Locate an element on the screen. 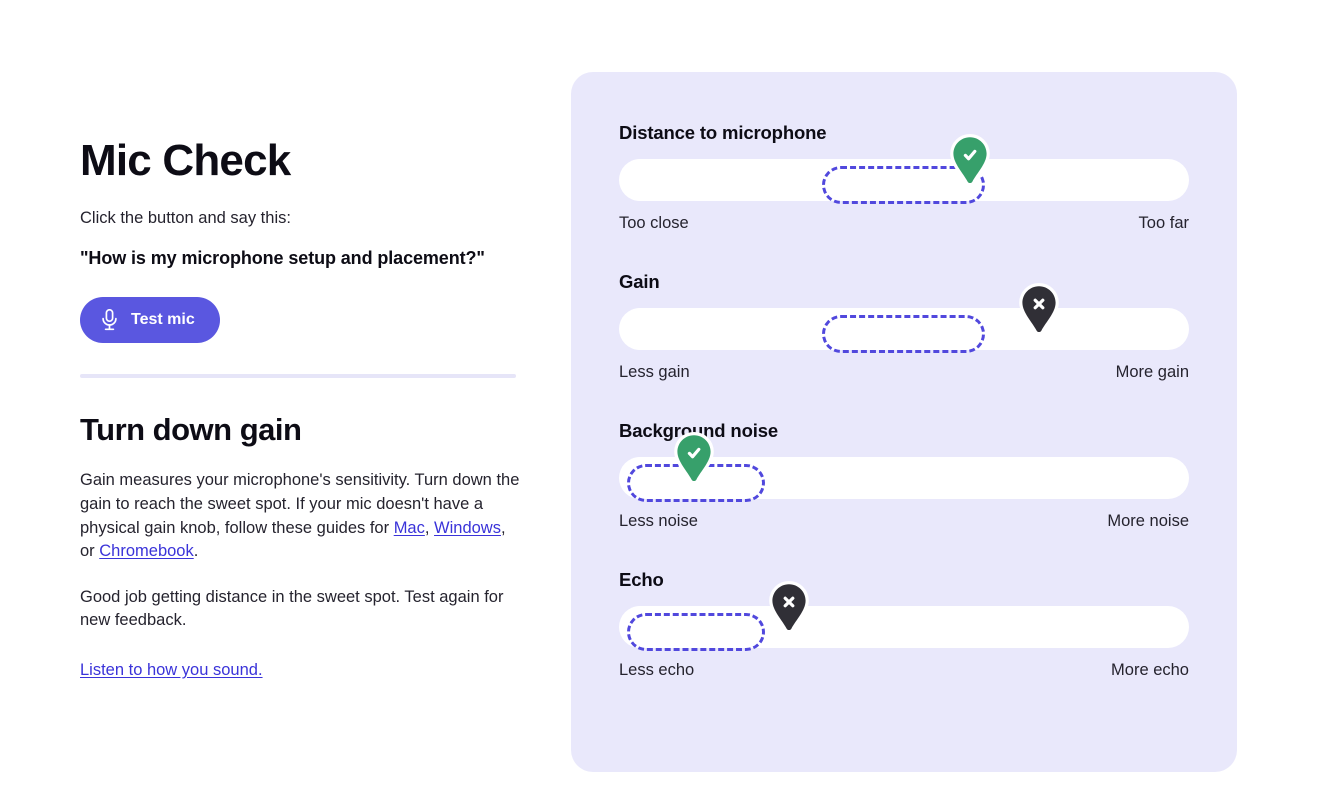 The height and width of the screenshot is (799, 1331). meter-min-label: Less echo is located at coordinates (657, 670).